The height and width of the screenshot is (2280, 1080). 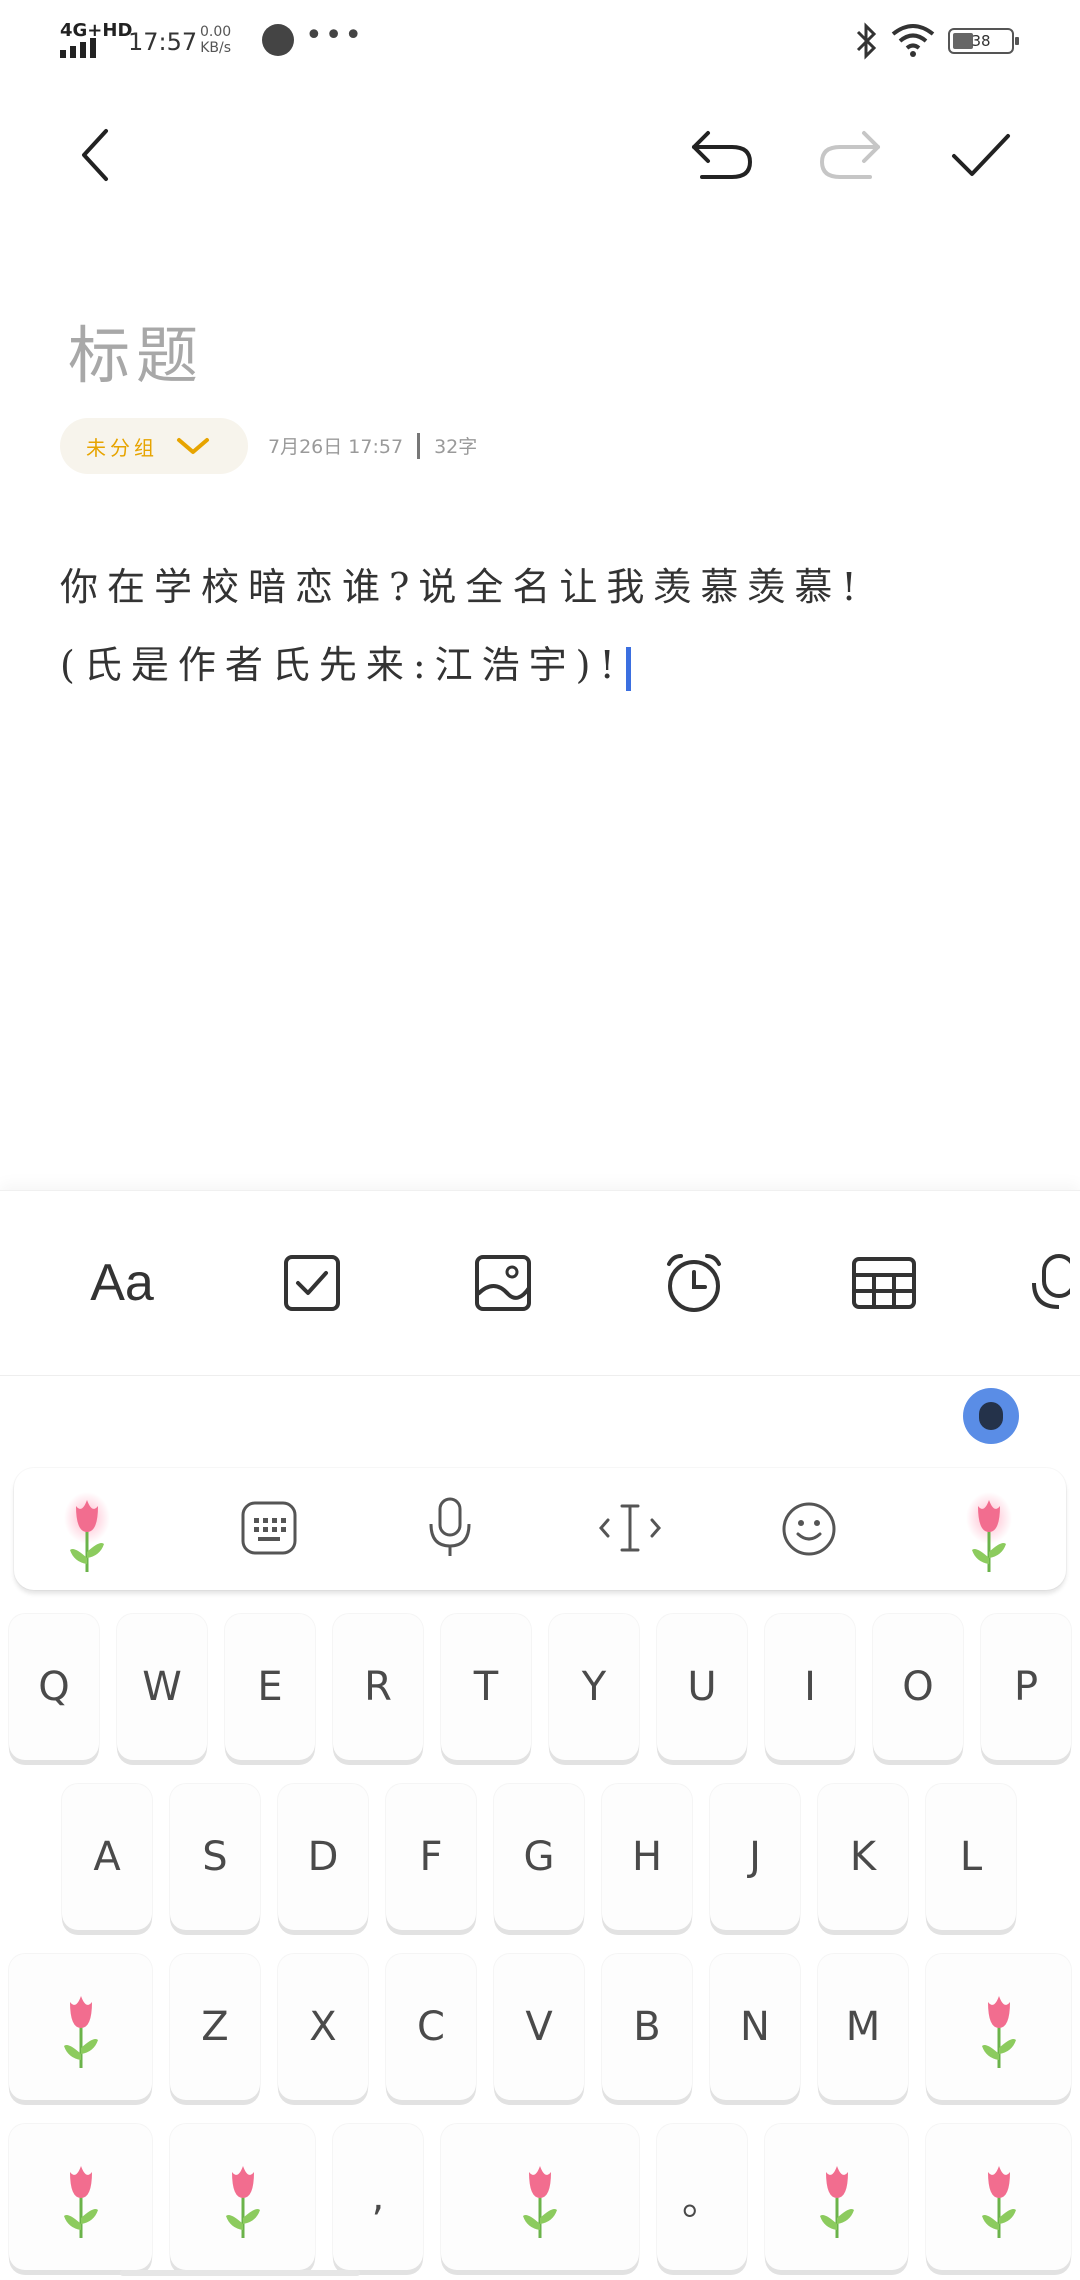 I want to click on back-icon, so click(x=95, y=155).